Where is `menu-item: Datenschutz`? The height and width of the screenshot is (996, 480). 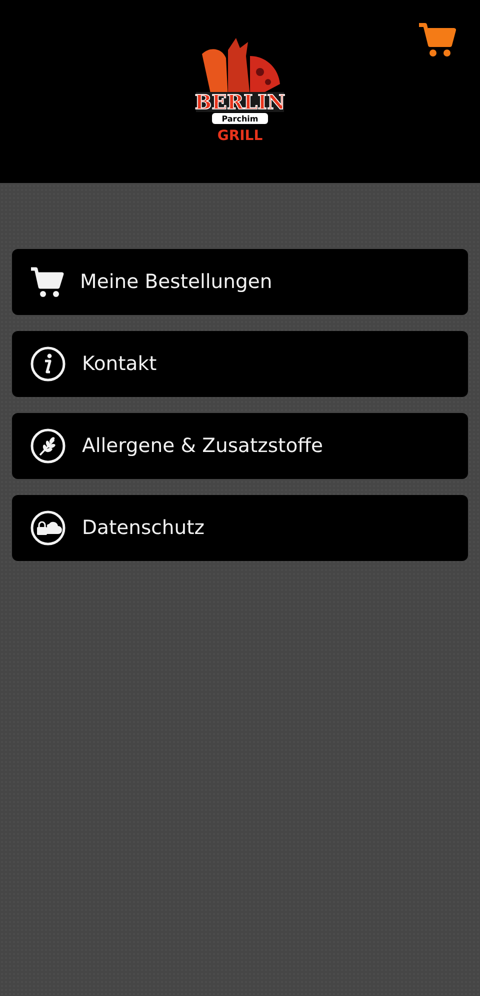 menu-item: Datenschutz is located at coordinates (240, 528).